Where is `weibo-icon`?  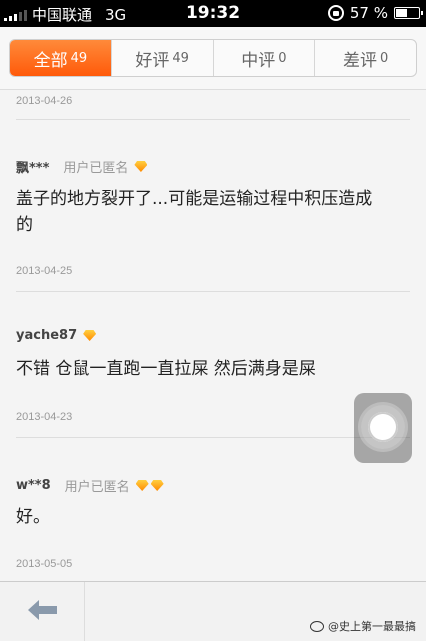
weibo-icon is located at coordinates (317, 626).